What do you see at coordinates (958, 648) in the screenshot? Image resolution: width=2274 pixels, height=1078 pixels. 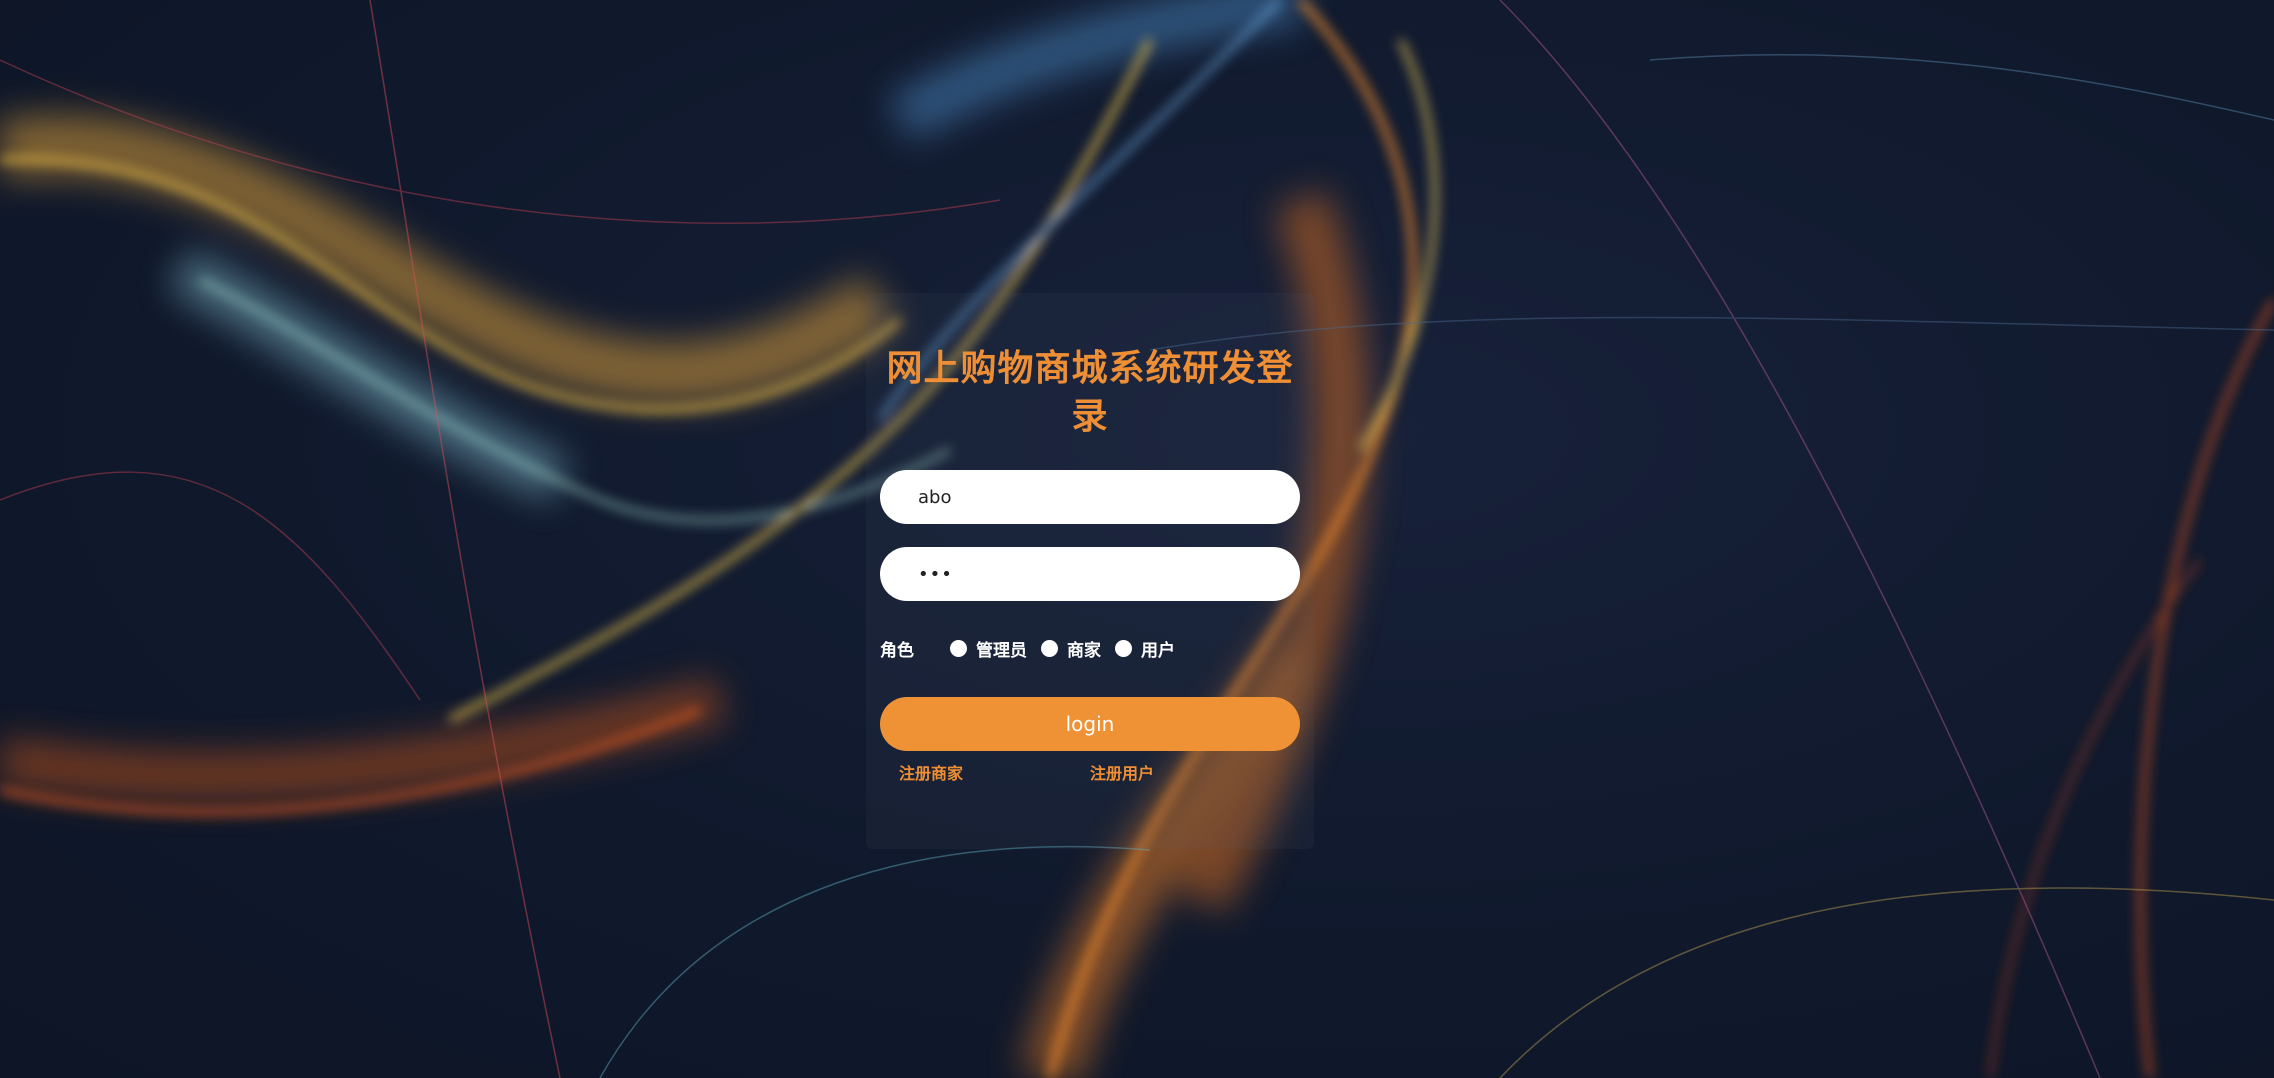 I see `radio-admin` at bounding box center [958, 648].